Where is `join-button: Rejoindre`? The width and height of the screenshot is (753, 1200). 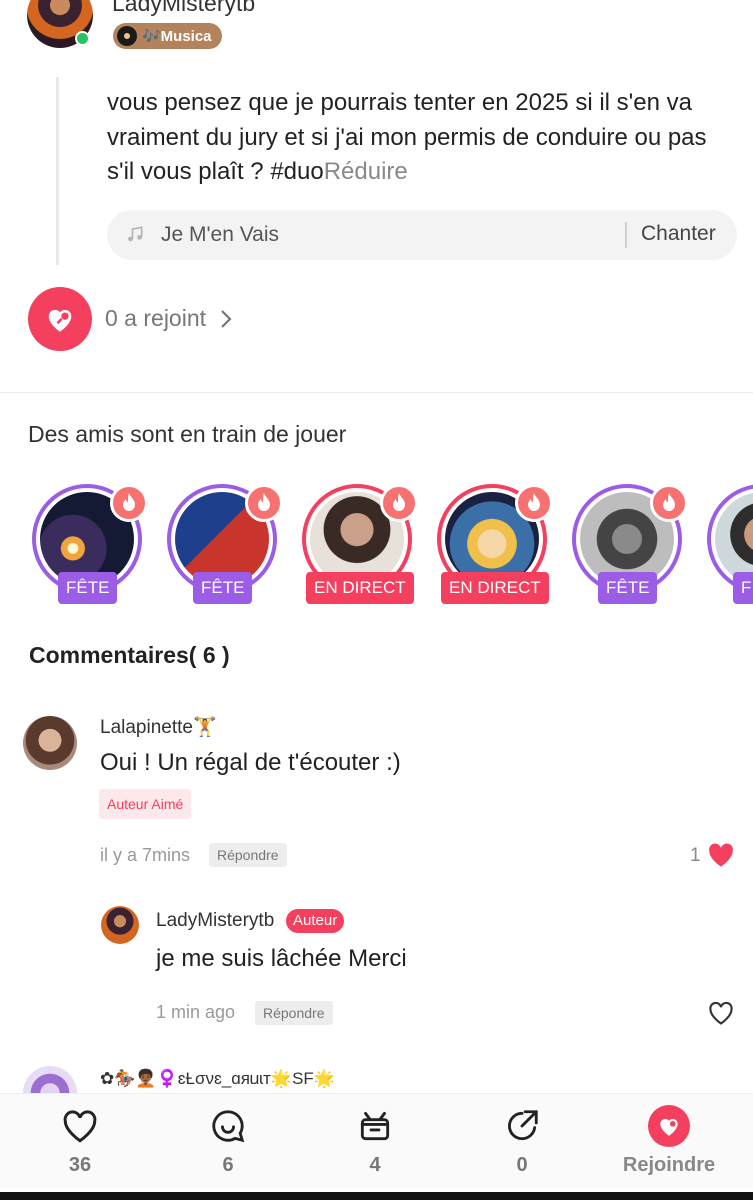 join-button: Rejoindre is located at coordinates (669, 1141).